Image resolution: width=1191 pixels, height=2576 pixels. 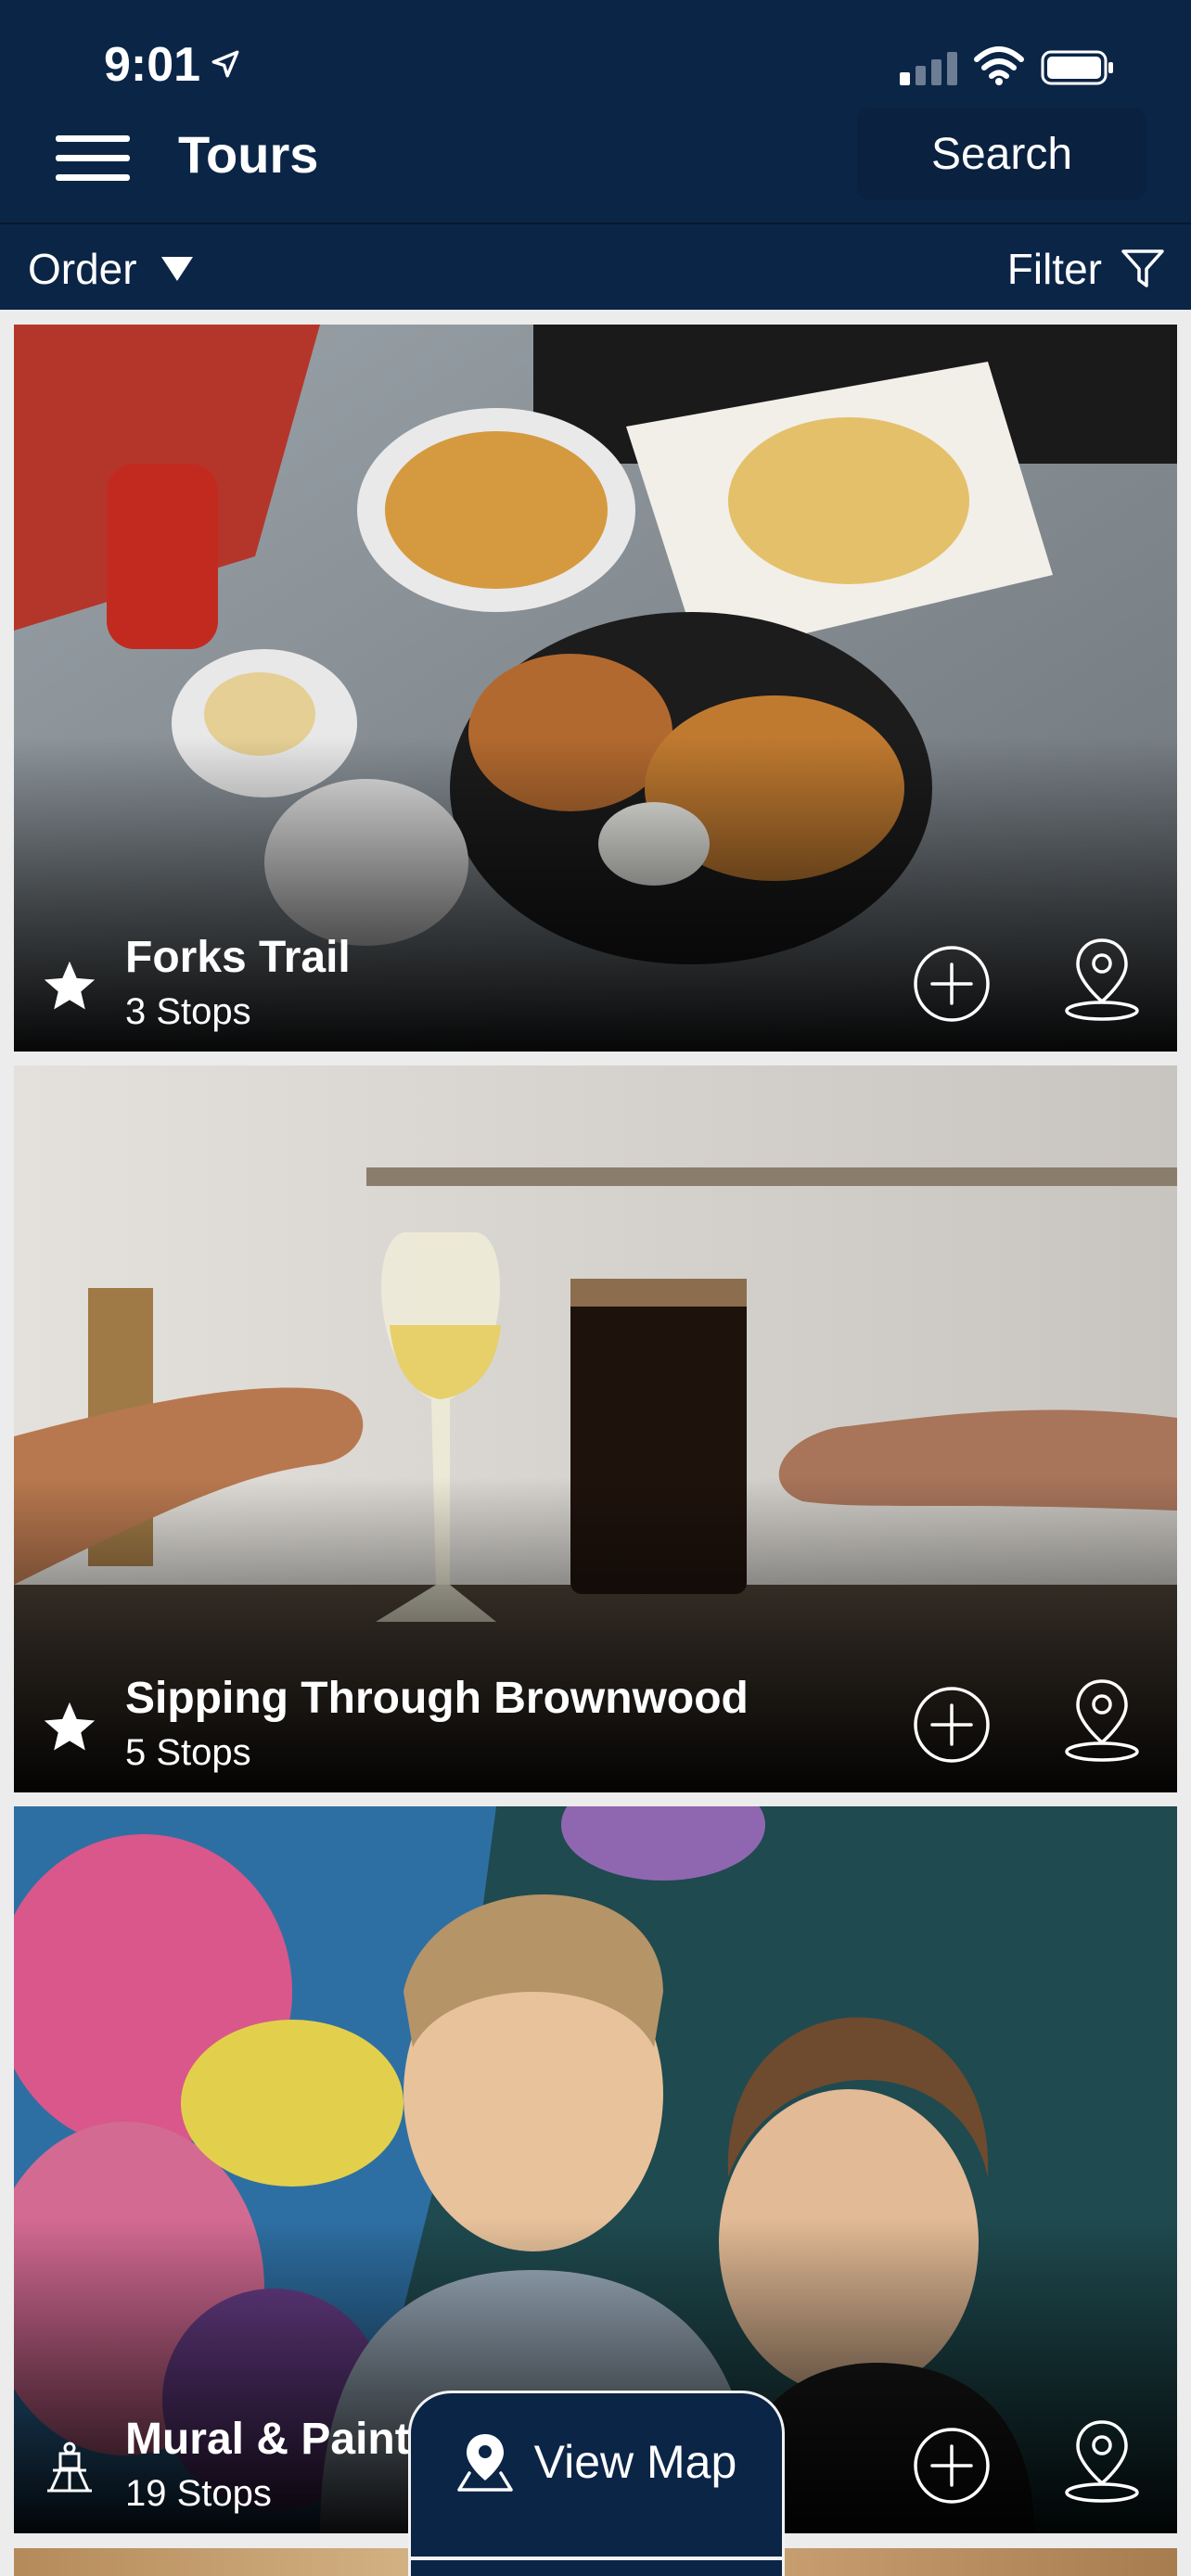 I want to click on filter-button: Filter, so click(x=1086, y=269).